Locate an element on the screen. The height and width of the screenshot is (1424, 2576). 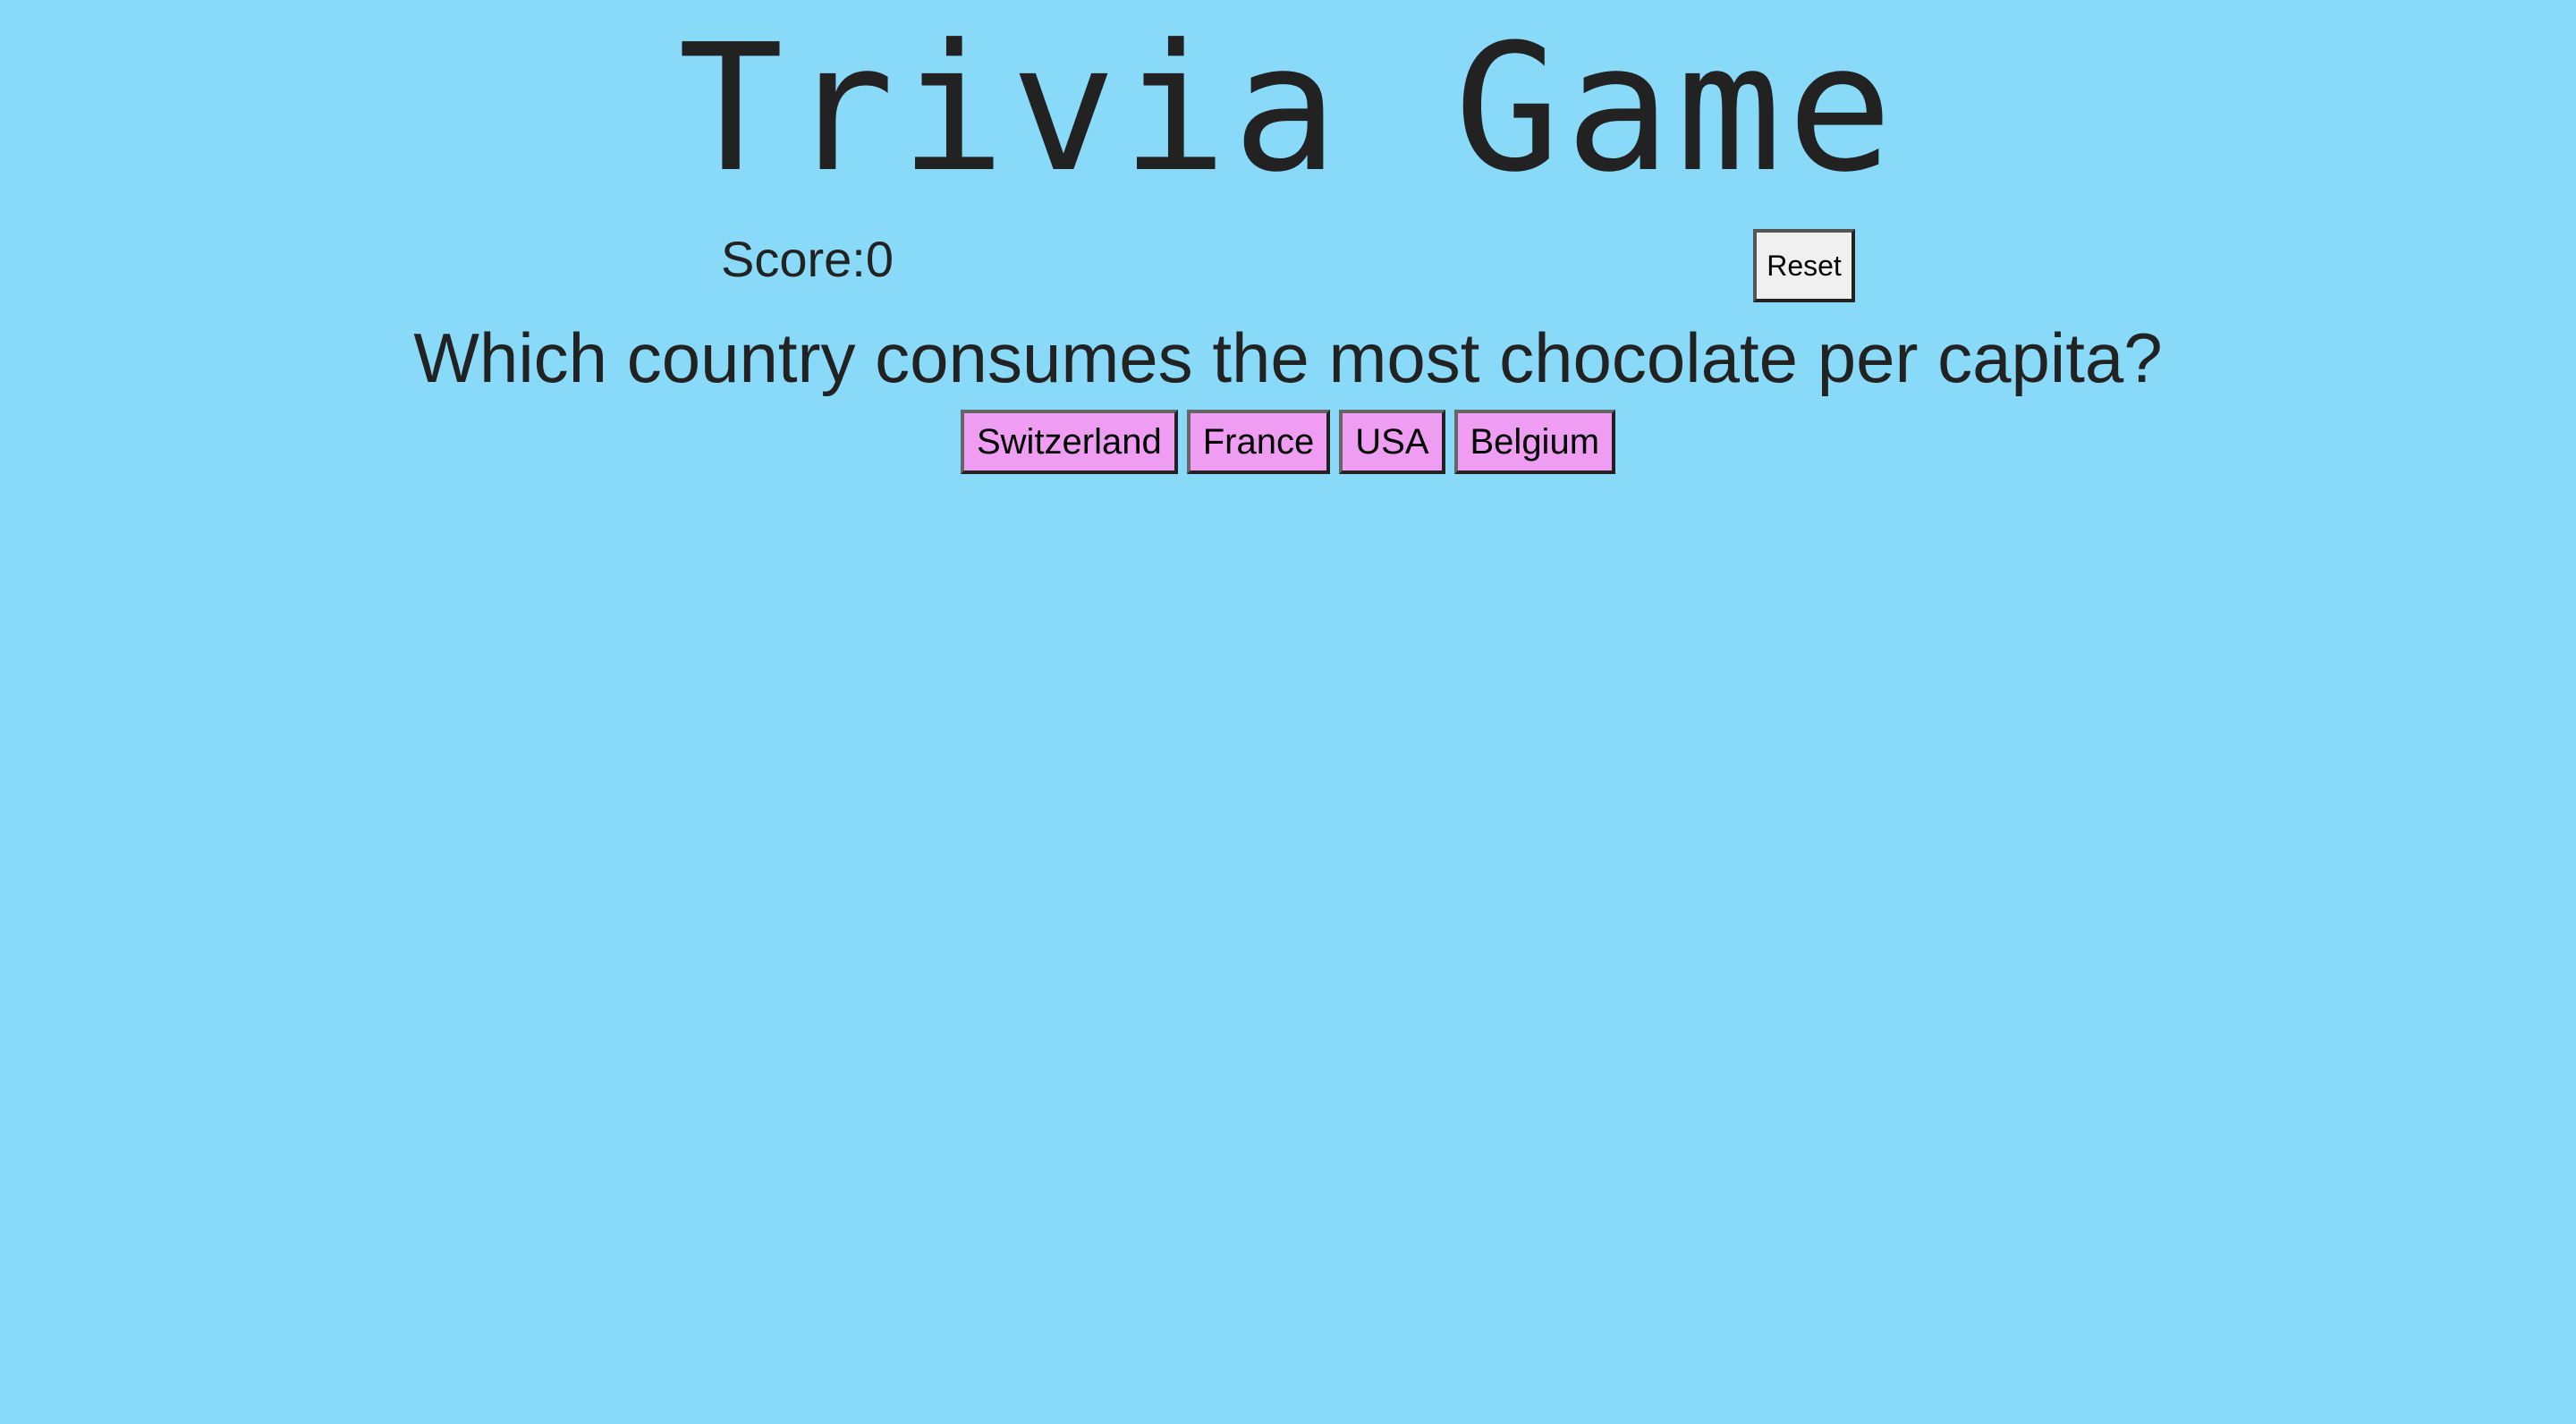
answer-button-france: France is located at coordinates (1258, 442).